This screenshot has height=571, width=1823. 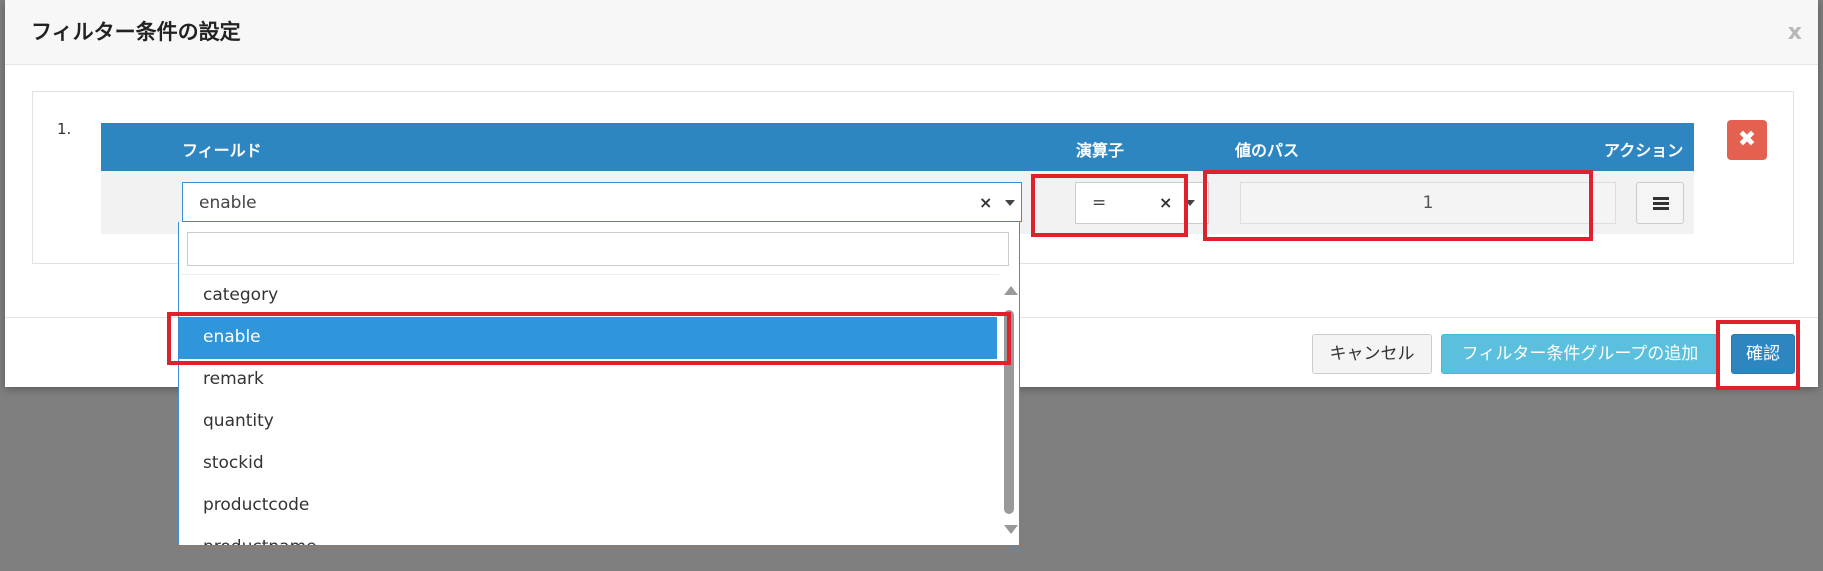 What do you see at coordinates (1372, 354) in the screenshot?
I see `cancel-button: キャンセル` at bounding box center [1372, 354].